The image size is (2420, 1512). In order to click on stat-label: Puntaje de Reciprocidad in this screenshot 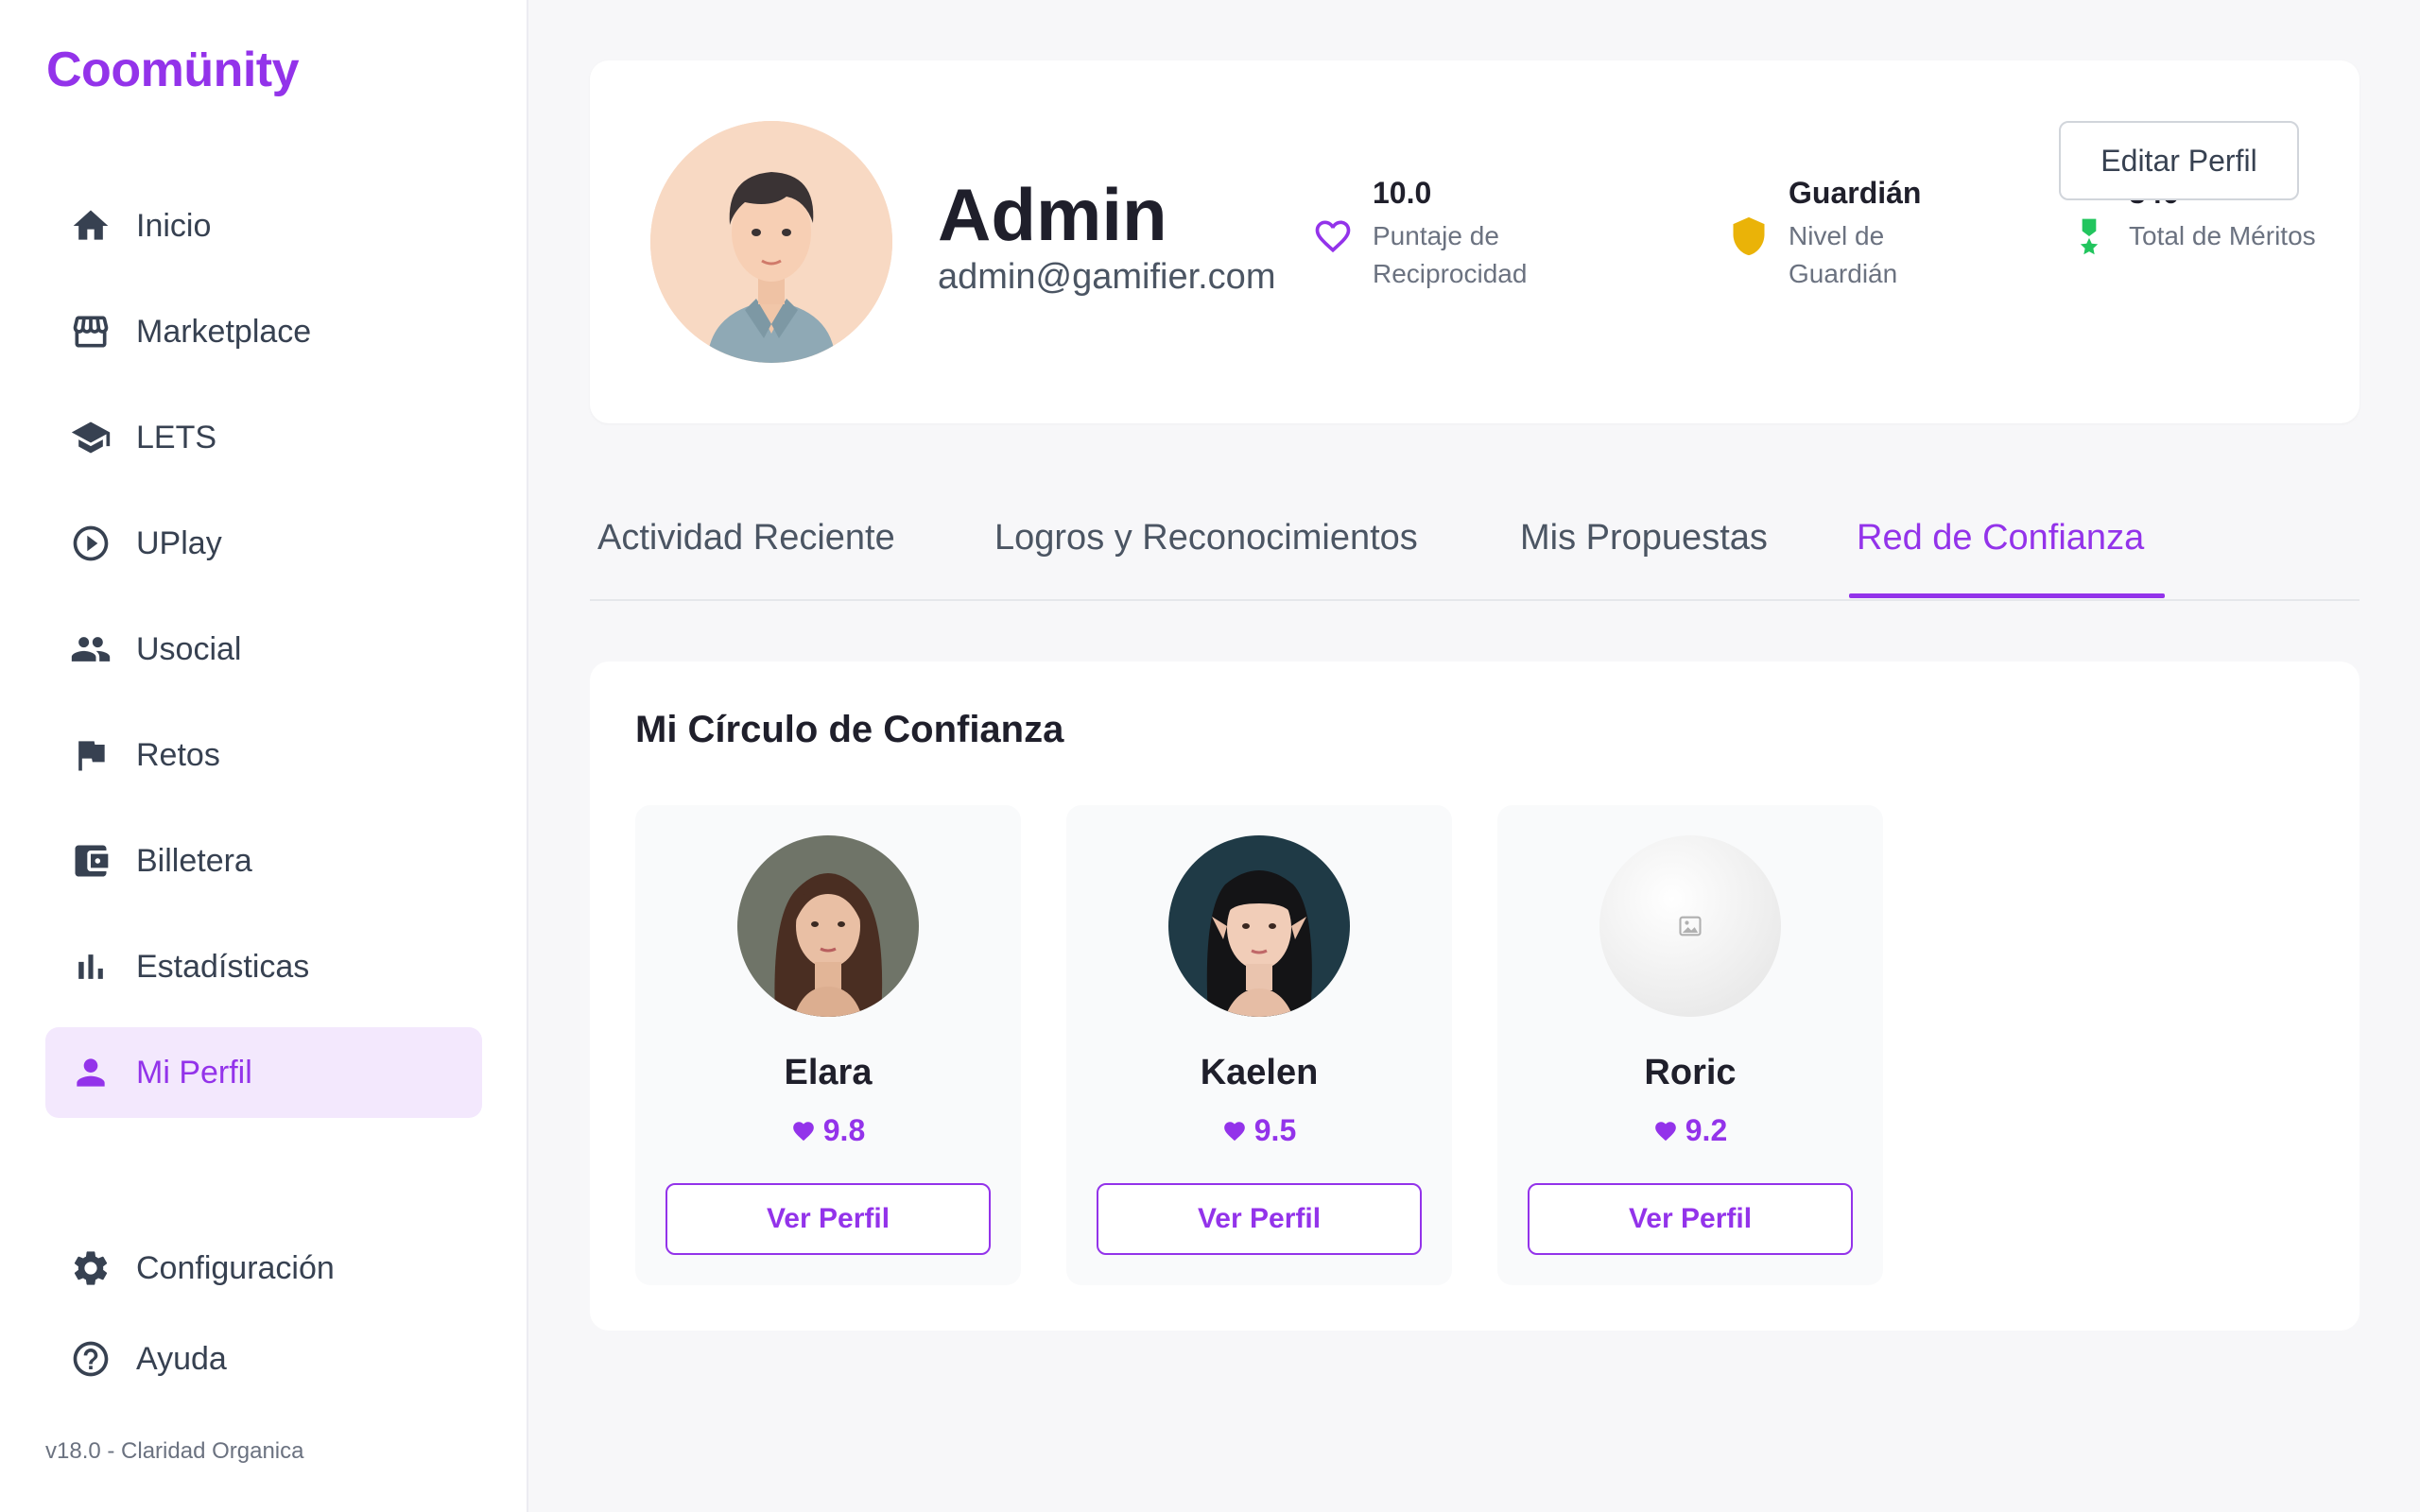, I will do `click(1450, 254)`.